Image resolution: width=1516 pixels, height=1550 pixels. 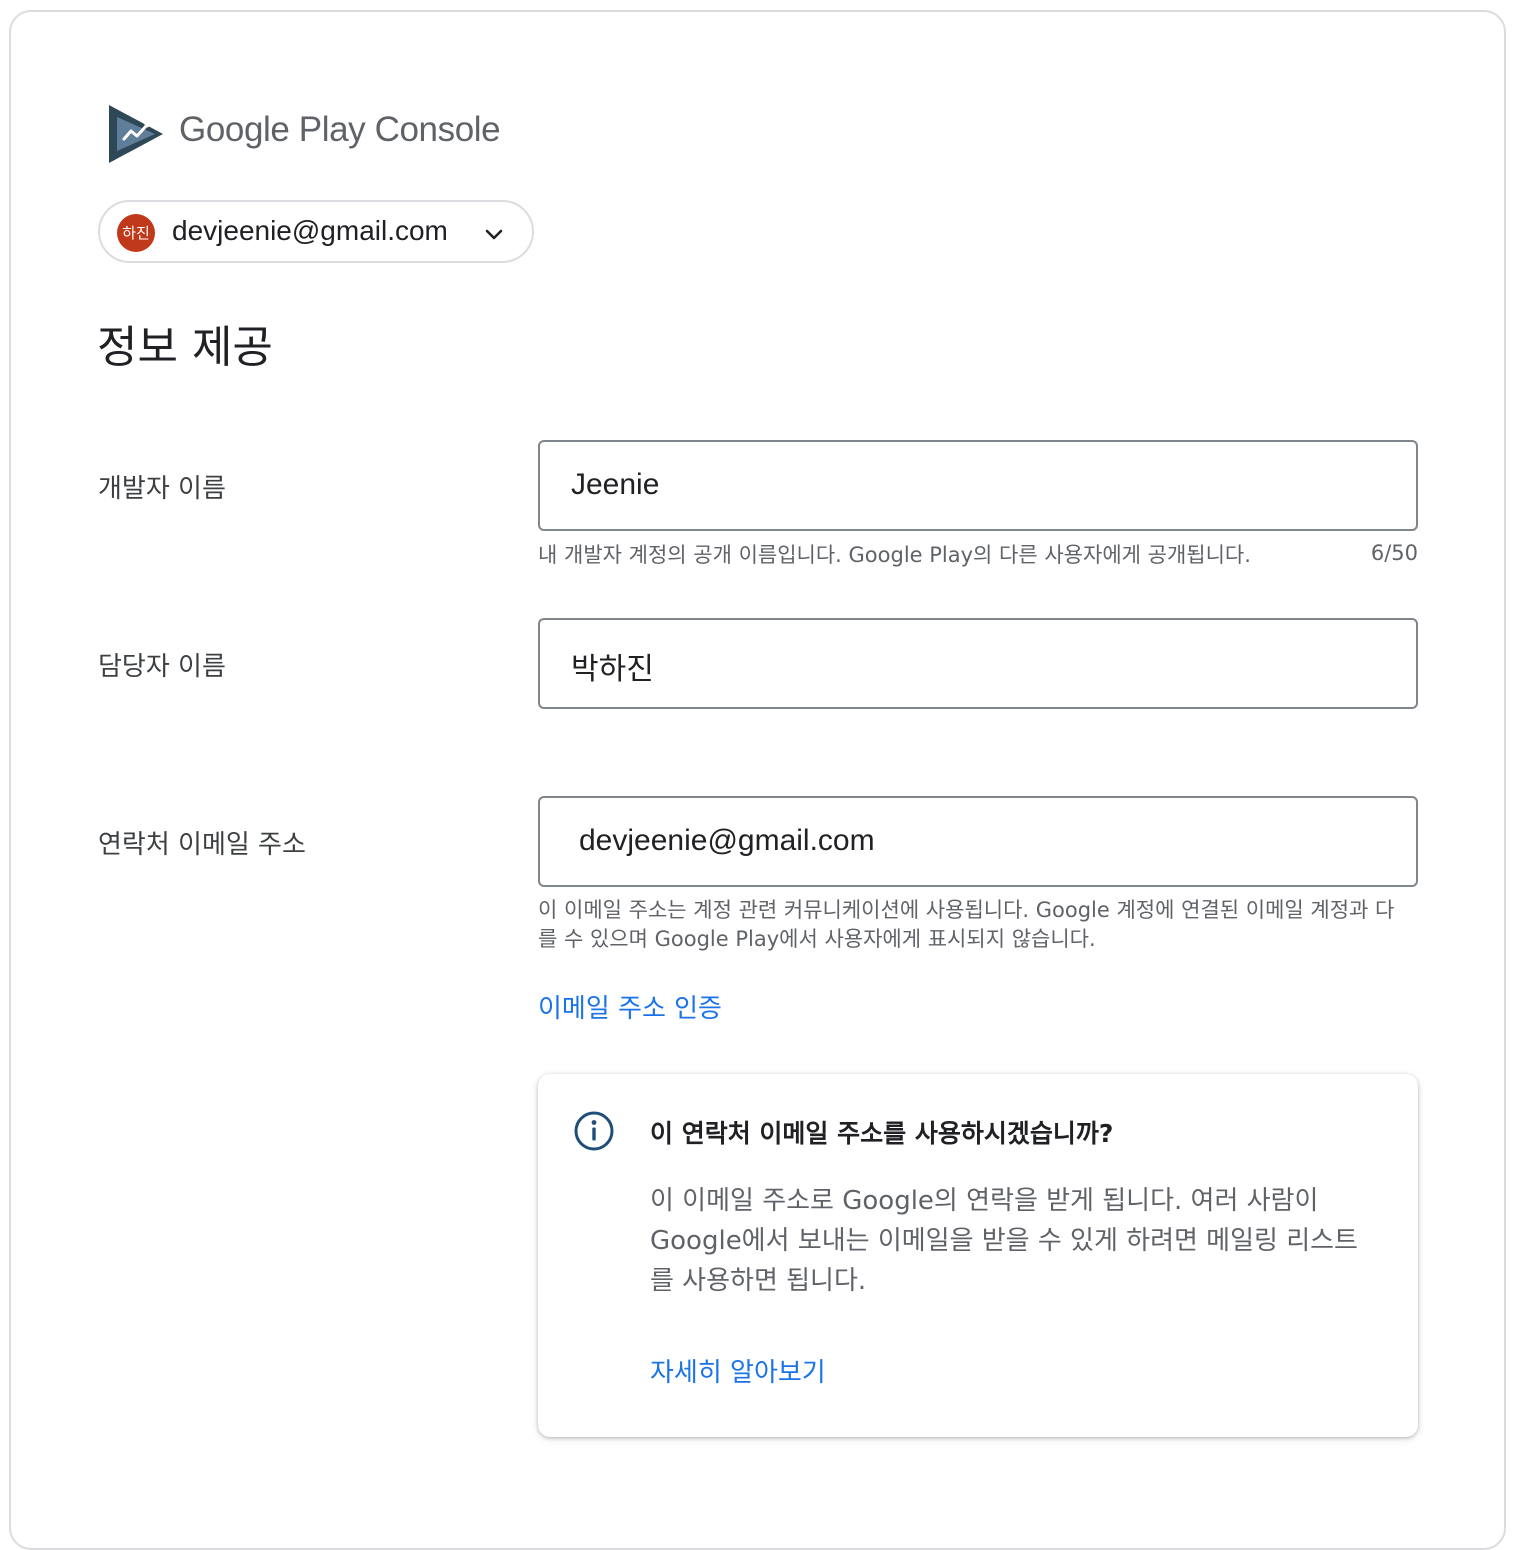 What do you see at coordinates (162, 489) in the screenshot?
I see `developer-name-label: 개발자 이름` at bounding box center [162, 489].